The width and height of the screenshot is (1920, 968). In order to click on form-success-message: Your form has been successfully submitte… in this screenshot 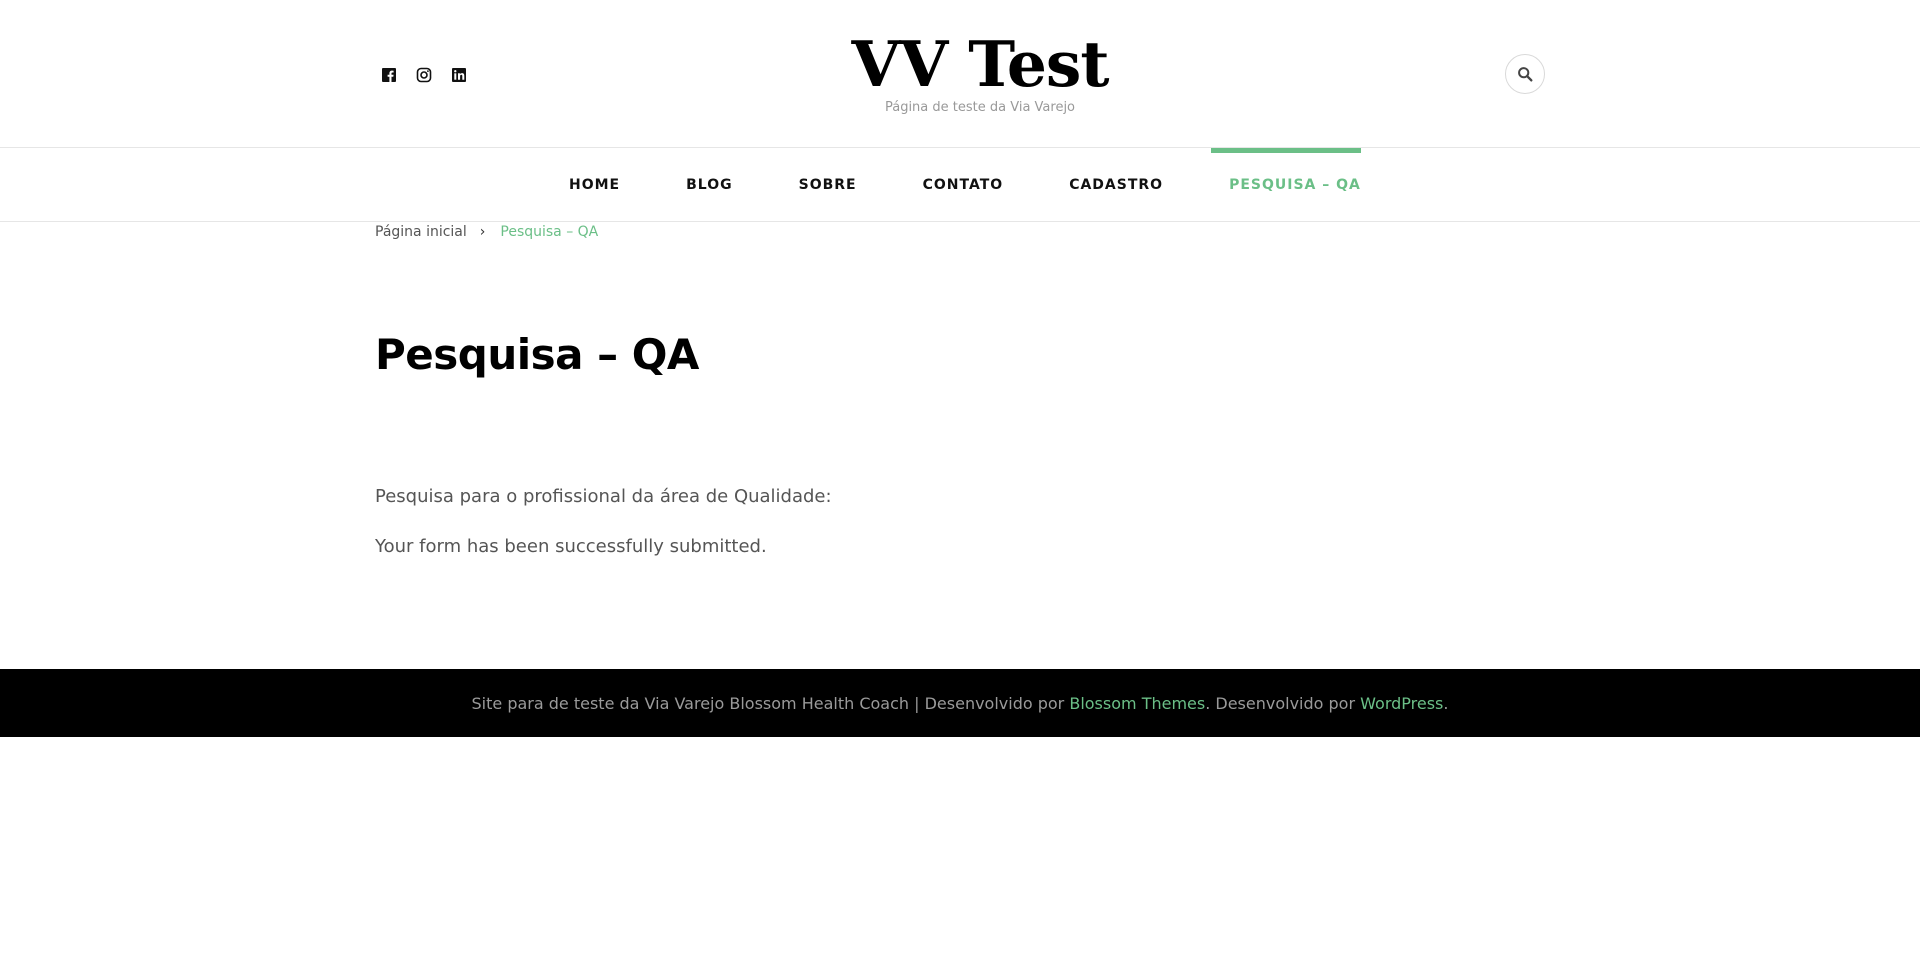, I will do `click(571, 546)`.